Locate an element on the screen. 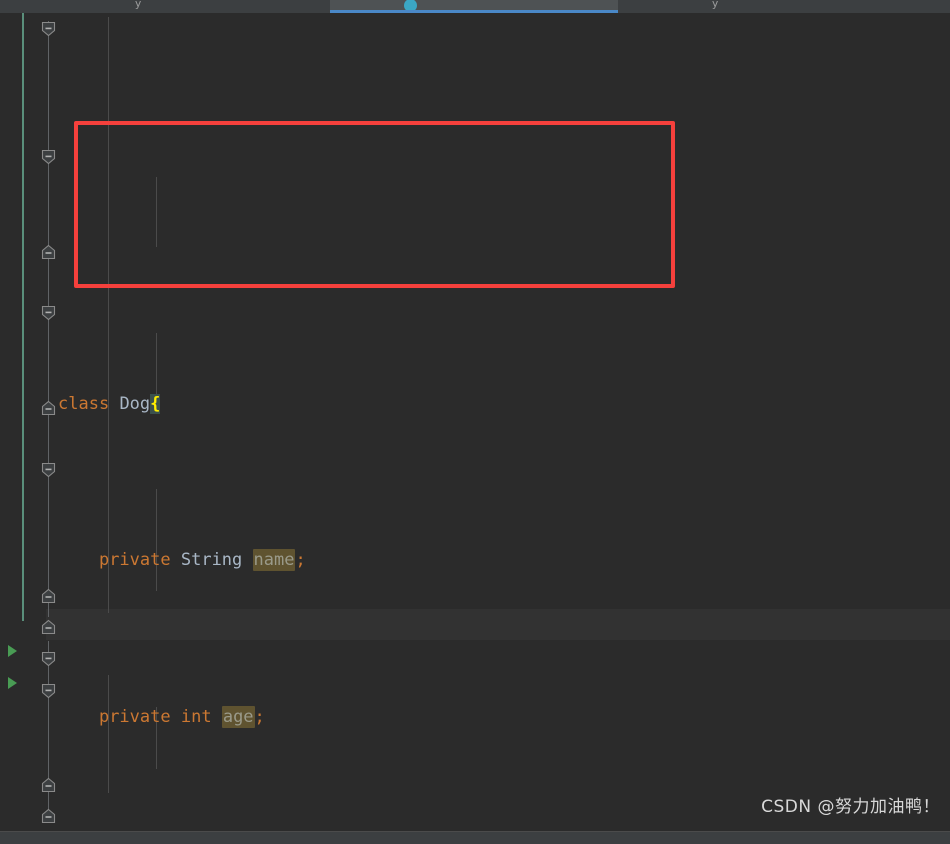 The width and height of the screenshot is (950, 844). watermark-text: CSDN @努力加油鸭！ is located at coordinates (850, 807).